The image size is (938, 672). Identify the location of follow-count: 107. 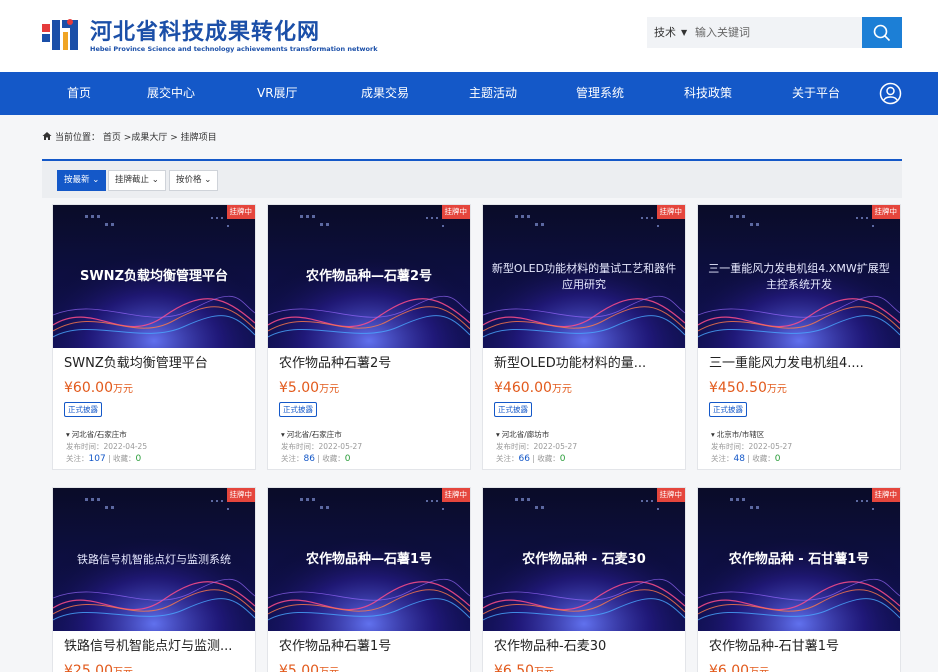
(97, 459).